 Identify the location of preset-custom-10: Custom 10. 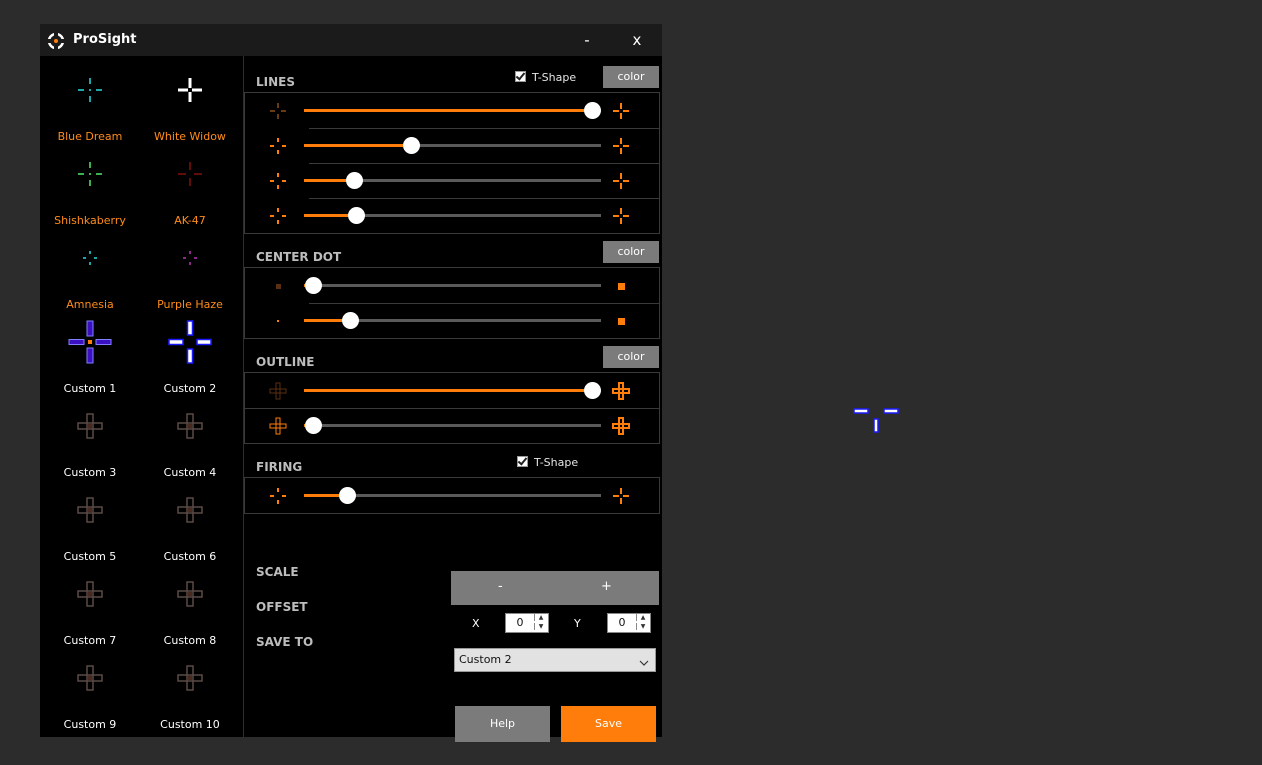
(190, 694).